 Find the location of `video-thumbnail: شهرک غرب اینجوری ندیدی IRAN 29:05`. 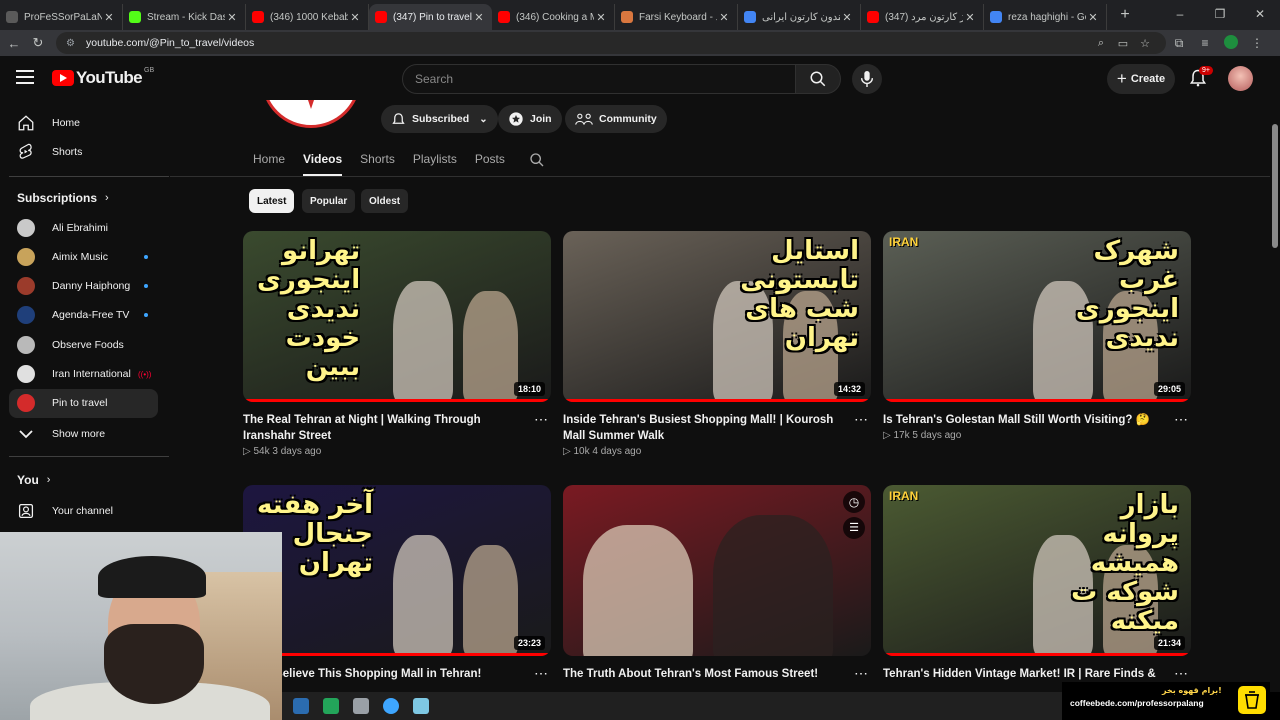

video-thumbnail: شهرک غرب اینجوری ندیدی IRAN 29:05 is located at coordinates (1037, 316).